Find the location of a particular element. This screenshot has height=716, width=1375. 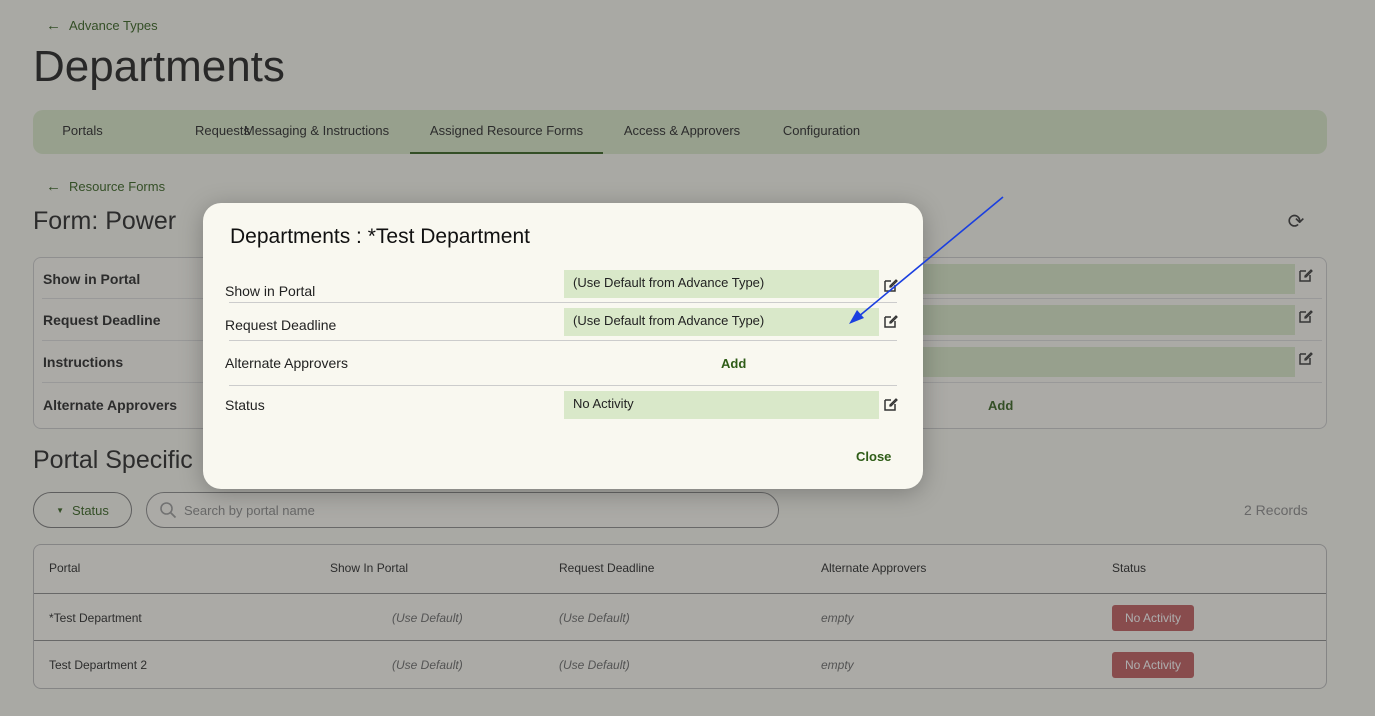

close-button: Close is located at coordinates (873, 456).